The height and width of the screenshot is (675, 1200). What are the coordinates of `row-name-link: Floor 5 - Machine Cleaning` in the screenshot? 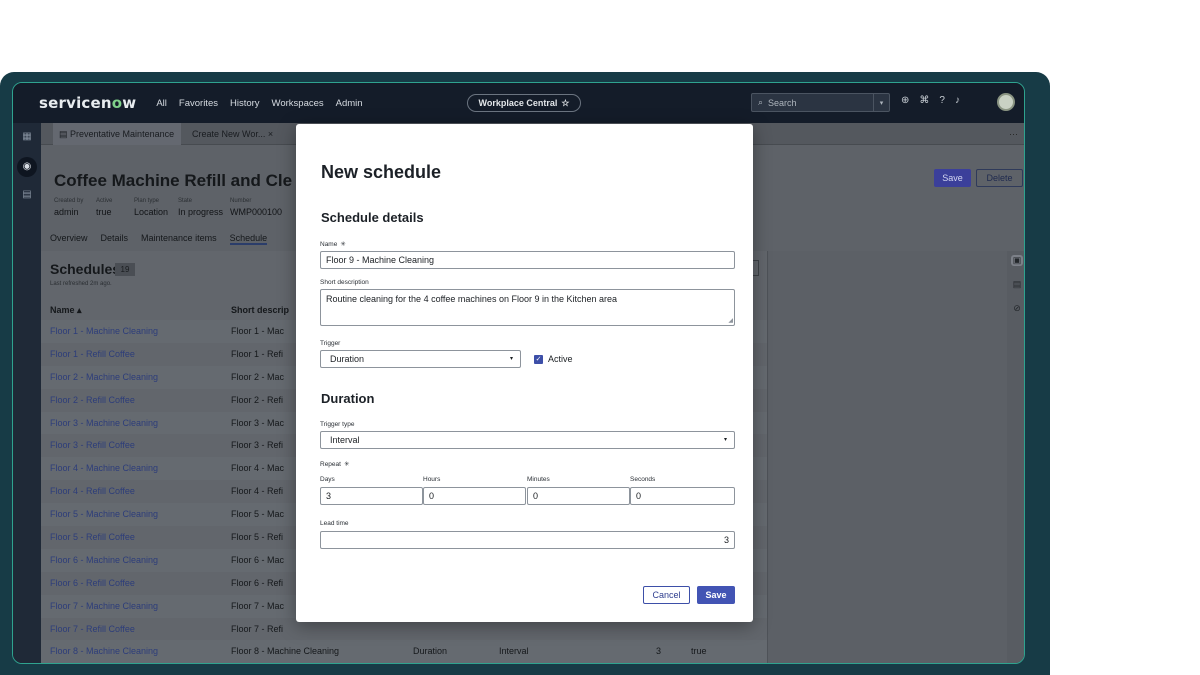 It's located at (104, 514).